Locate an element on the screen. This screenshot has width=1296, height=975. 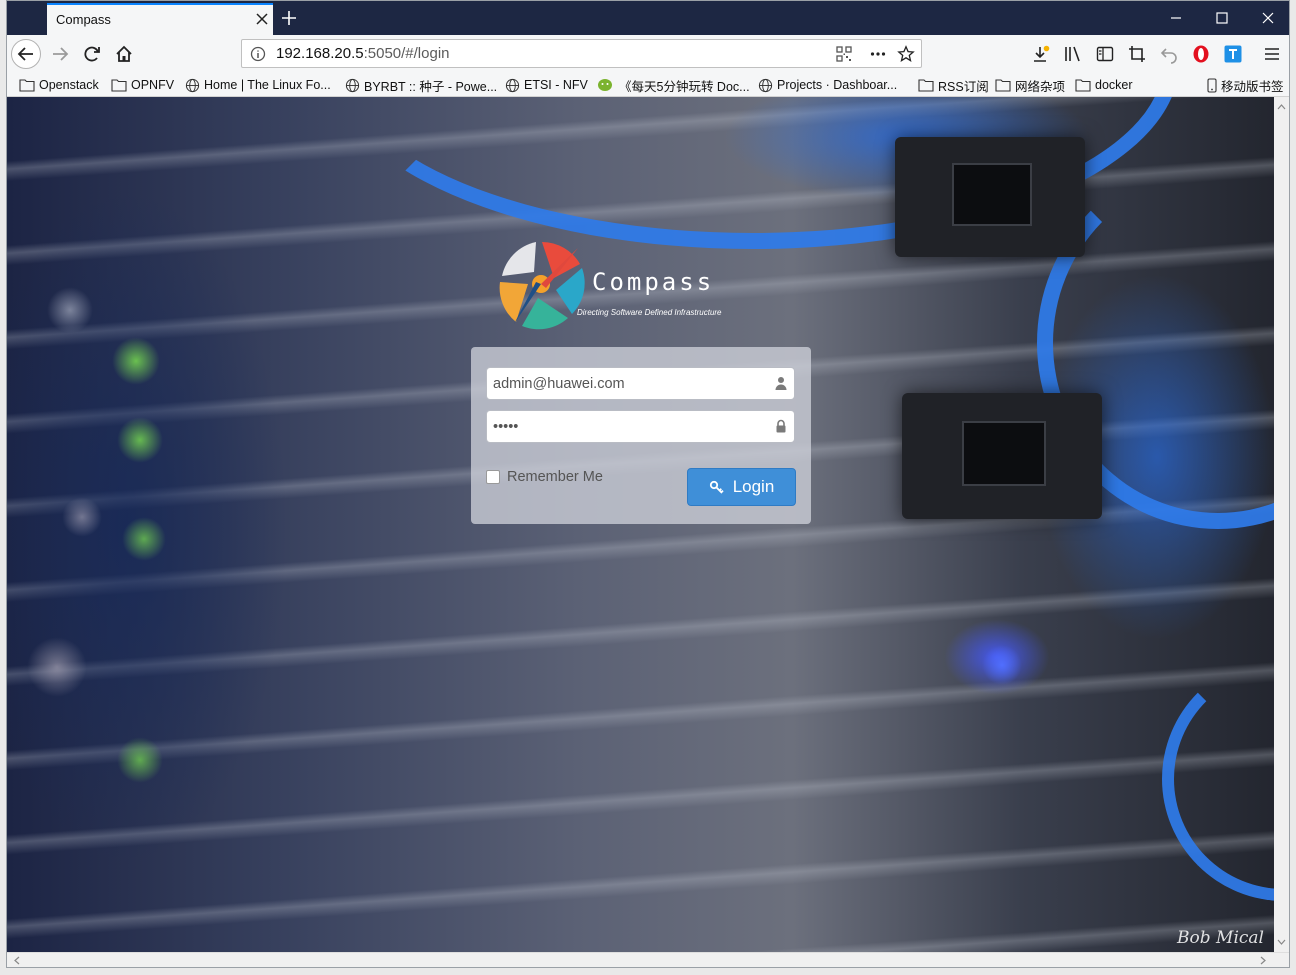
minimize-icon is located at coordinates (1176, 18).